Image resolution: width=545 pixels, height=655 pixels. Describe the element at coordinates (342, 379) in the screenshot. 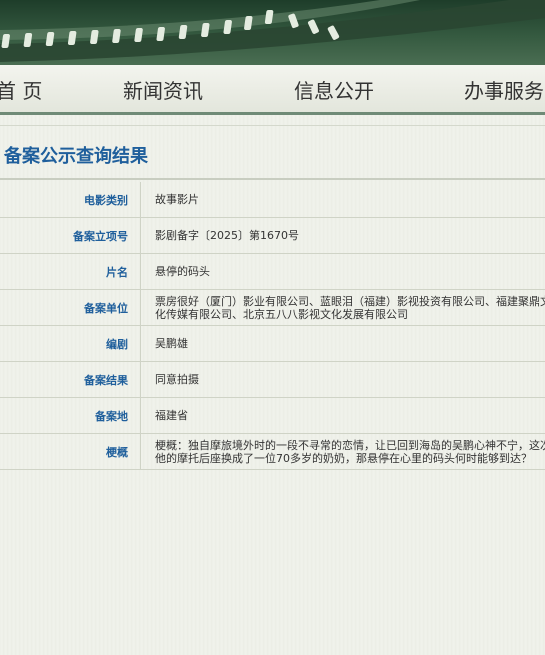

I see `row-value: 同意拍摄` at that location.